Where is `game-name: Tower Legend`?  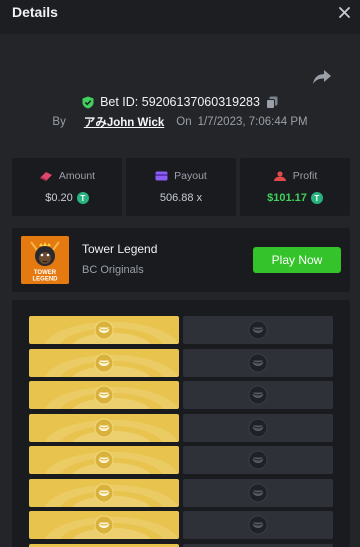
game-name: Tower Legend is located at coordinates (120, 249).